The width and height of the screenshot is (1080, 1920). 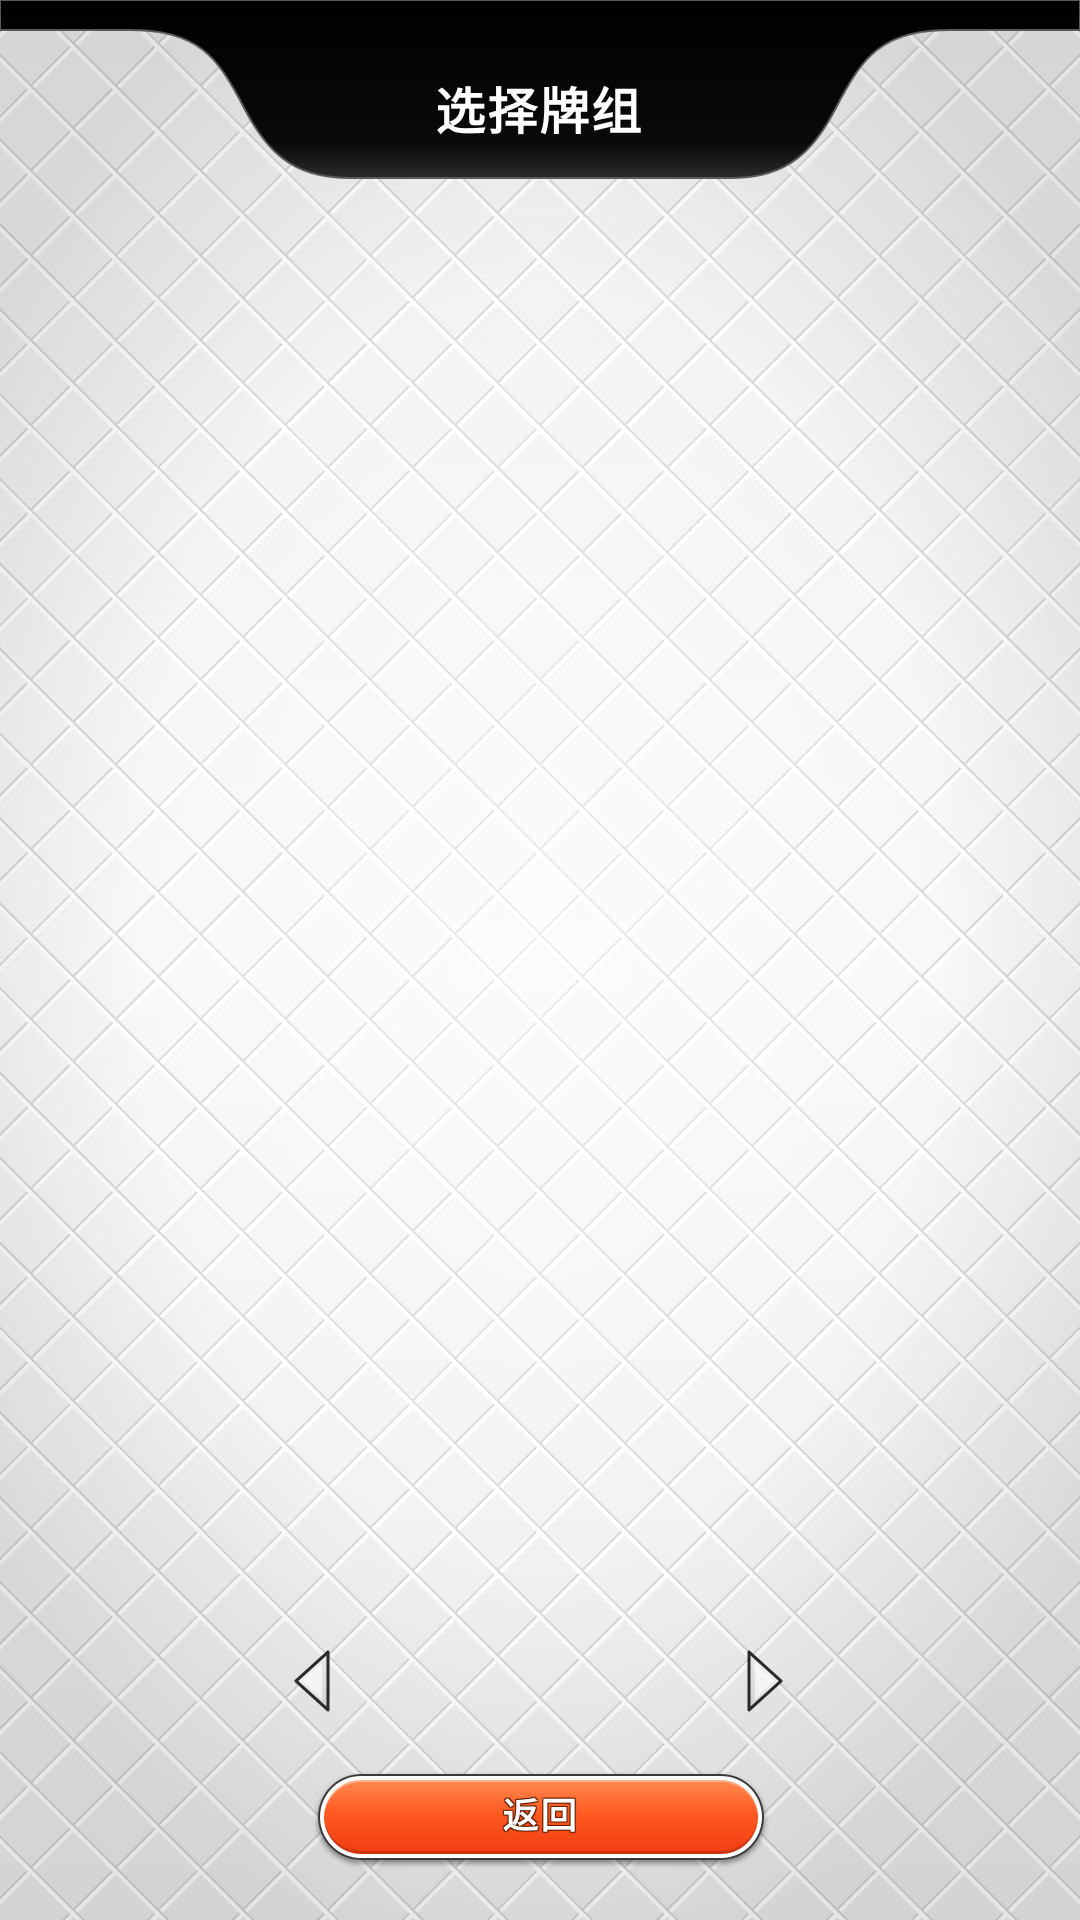 I want to click on back-button-face: 返回, so click(x=541, y=1817).